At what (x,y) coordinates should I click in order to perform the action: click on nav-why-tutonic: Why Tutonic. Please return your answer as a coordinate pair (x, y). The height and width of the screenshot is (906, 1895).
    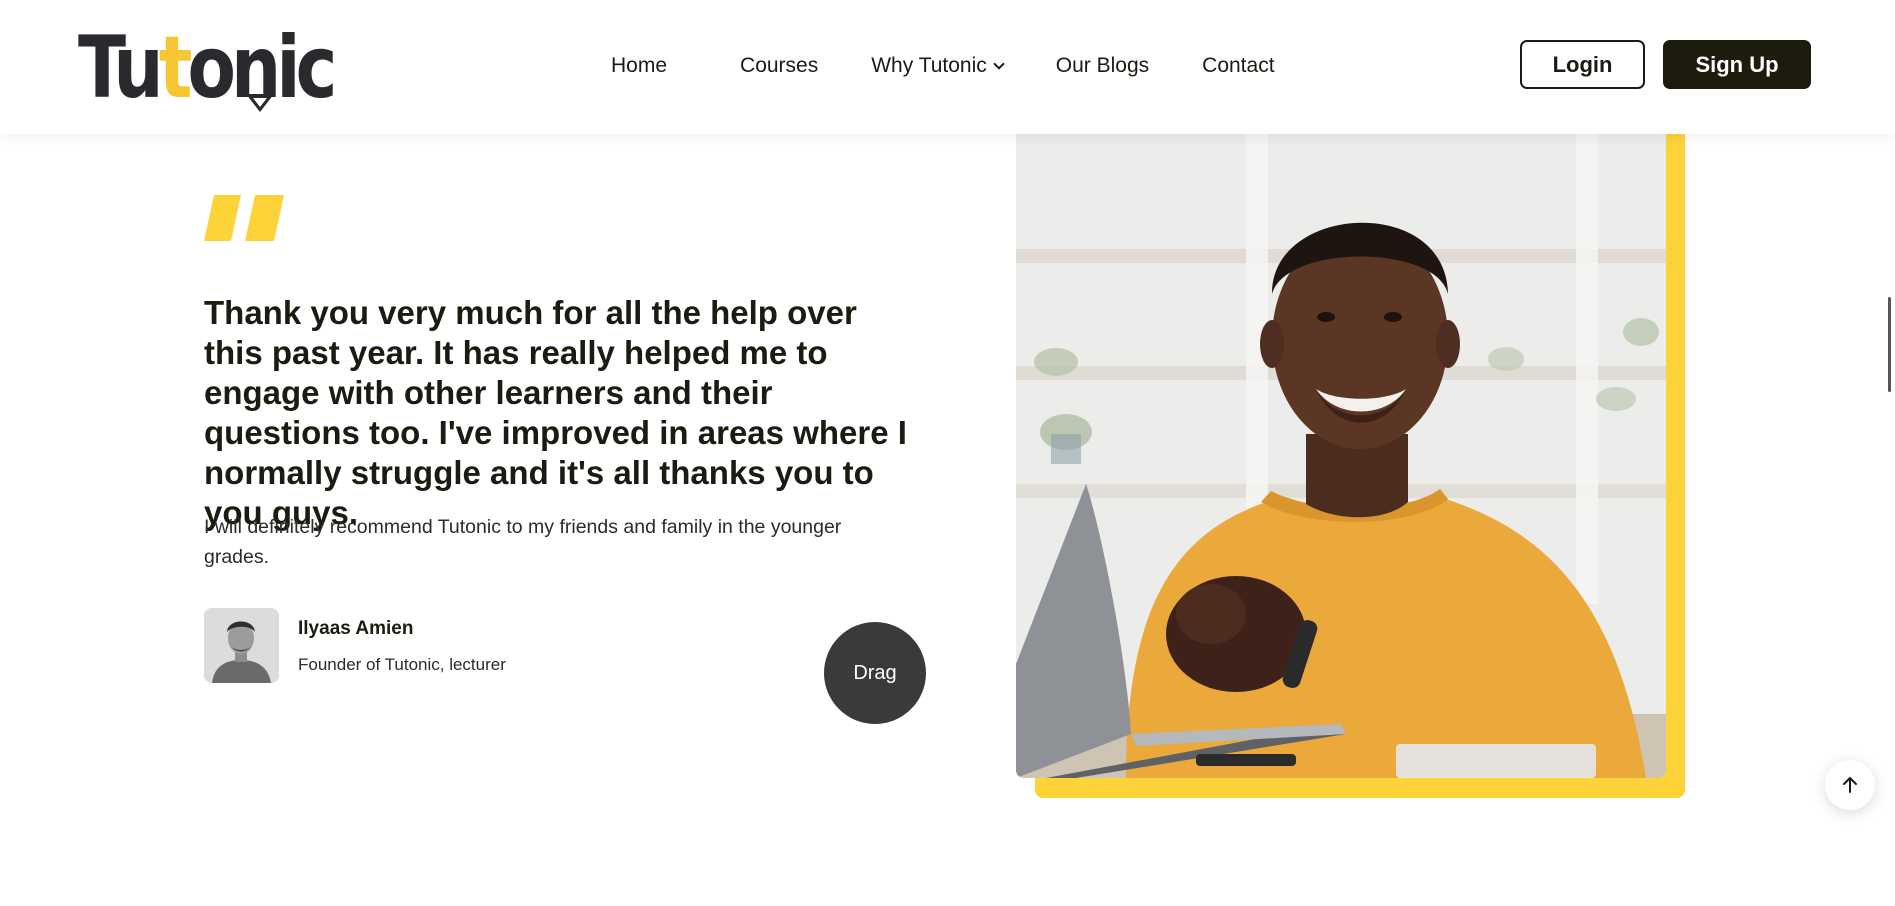
    Looking at the image, I should click on (938, 66).